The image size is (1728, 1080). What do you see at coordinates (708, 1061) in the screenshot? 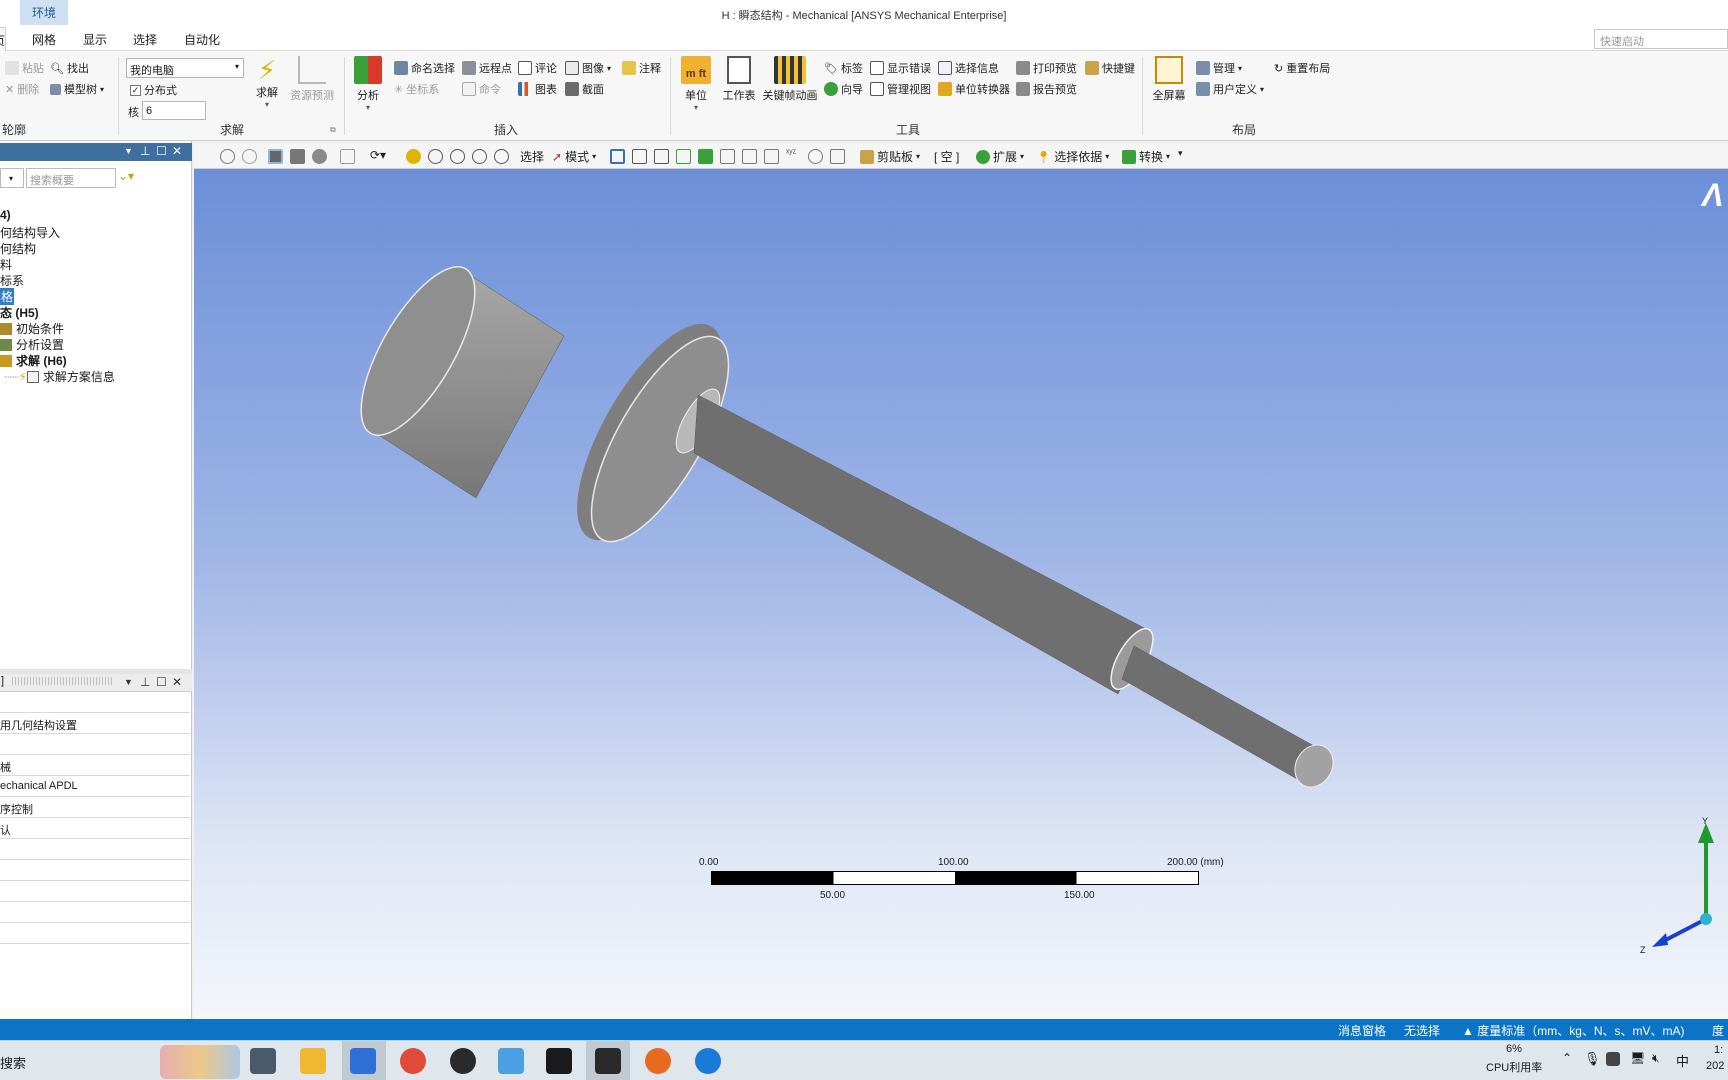
I see `swirl-app-icon` at bounding box center [708, 1061].